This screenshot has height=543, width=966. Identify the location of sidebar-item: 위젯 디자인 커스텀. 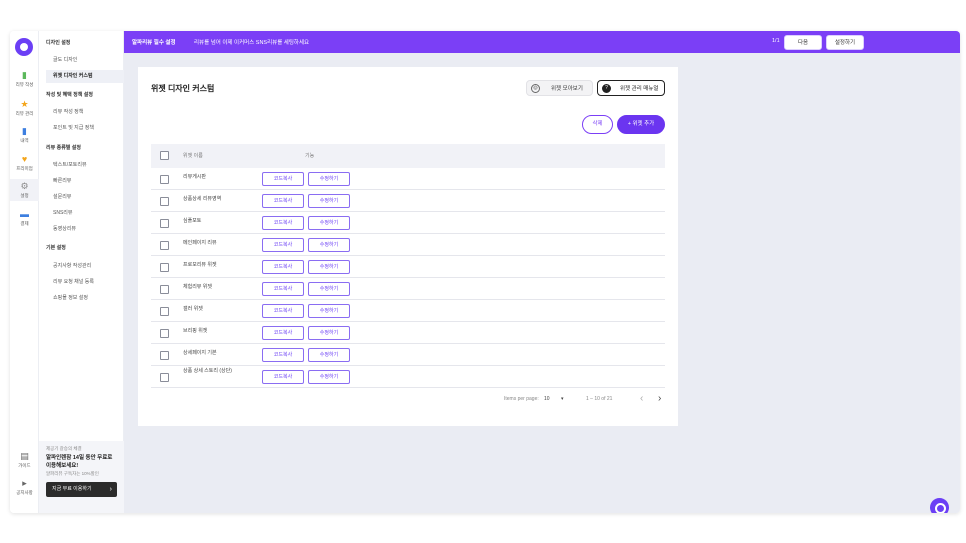
(85, 76).